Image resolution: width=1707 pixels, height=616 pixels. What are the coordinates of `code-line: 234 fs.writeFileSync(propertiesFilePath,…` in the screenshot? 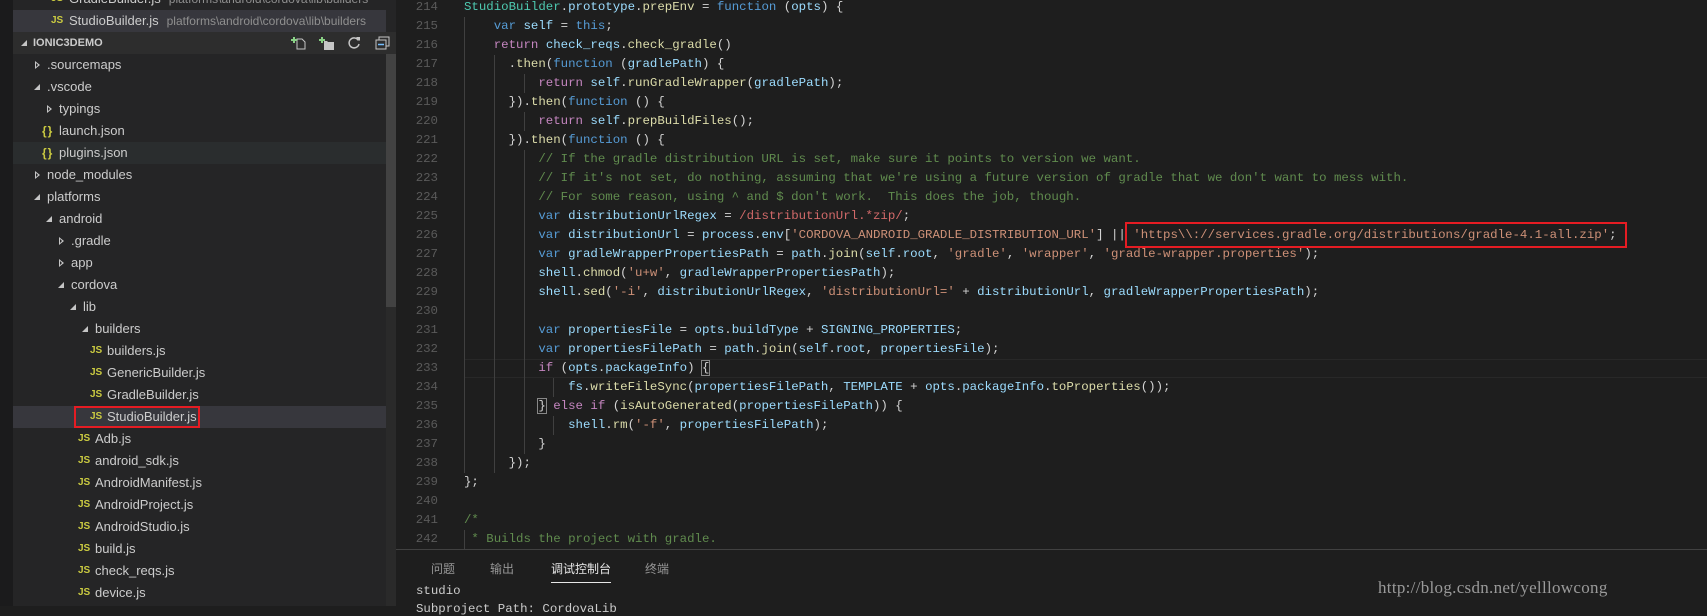 It's located at (1051, 387).